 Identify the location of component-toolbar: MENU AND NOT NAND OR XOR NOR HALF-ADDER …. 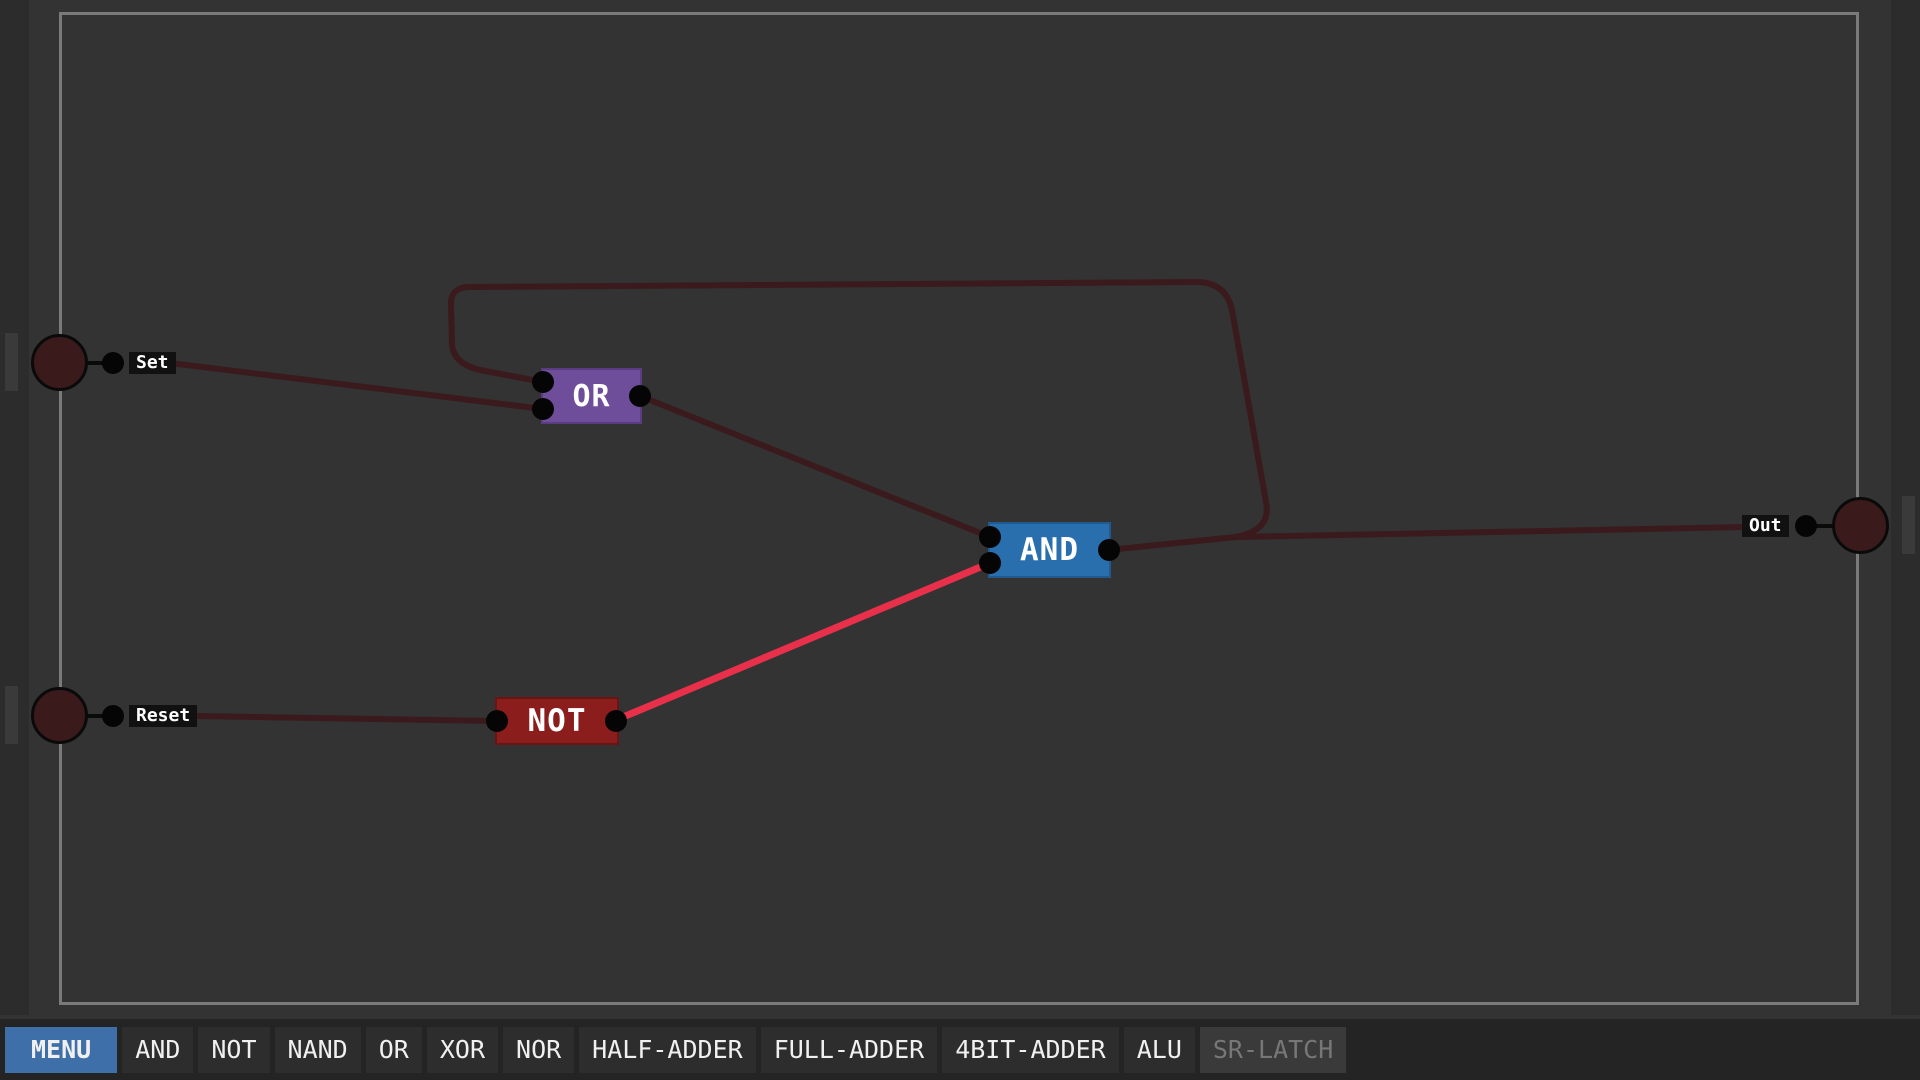
(960, 1049).